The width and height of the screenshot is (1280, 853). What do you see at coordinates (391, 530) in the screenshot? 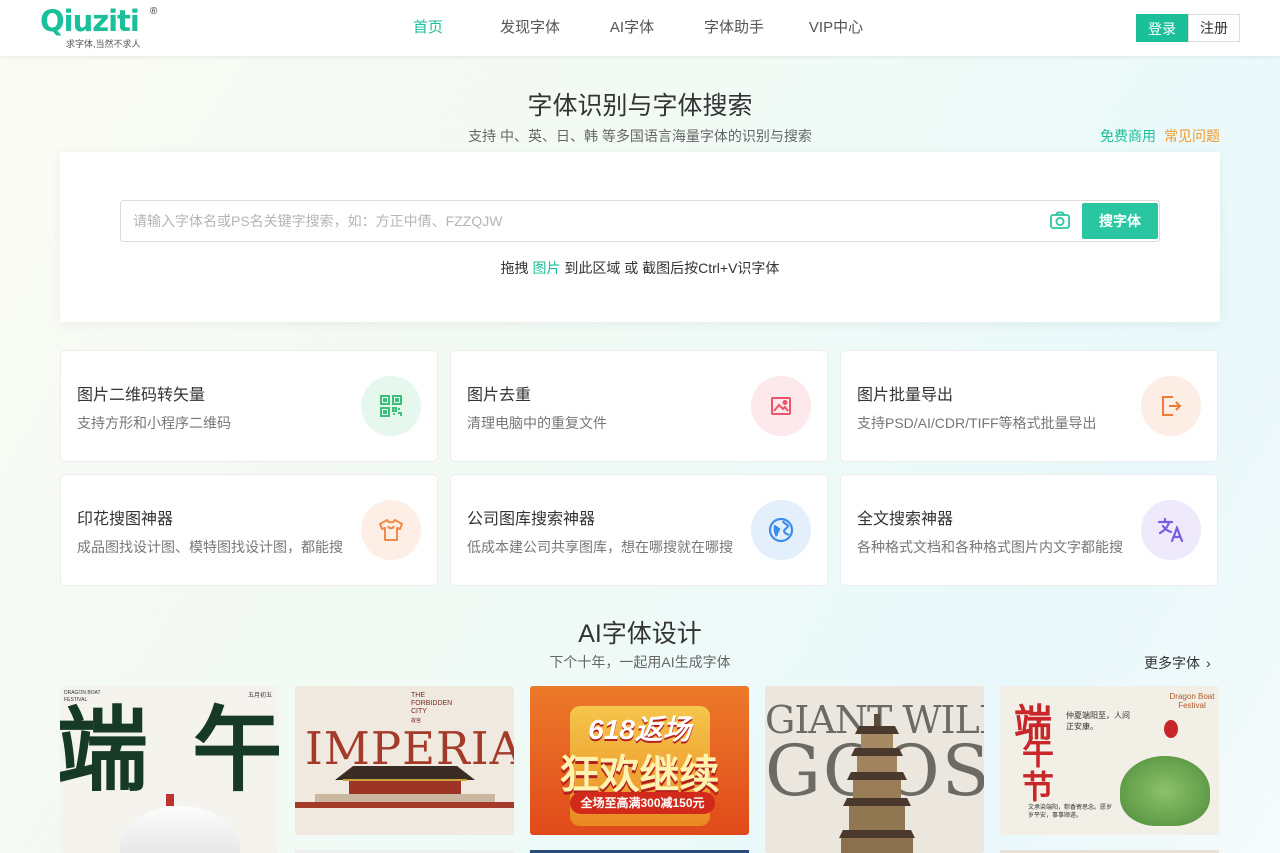
I see `tshirt-icon` at bounding box center [391, 530].